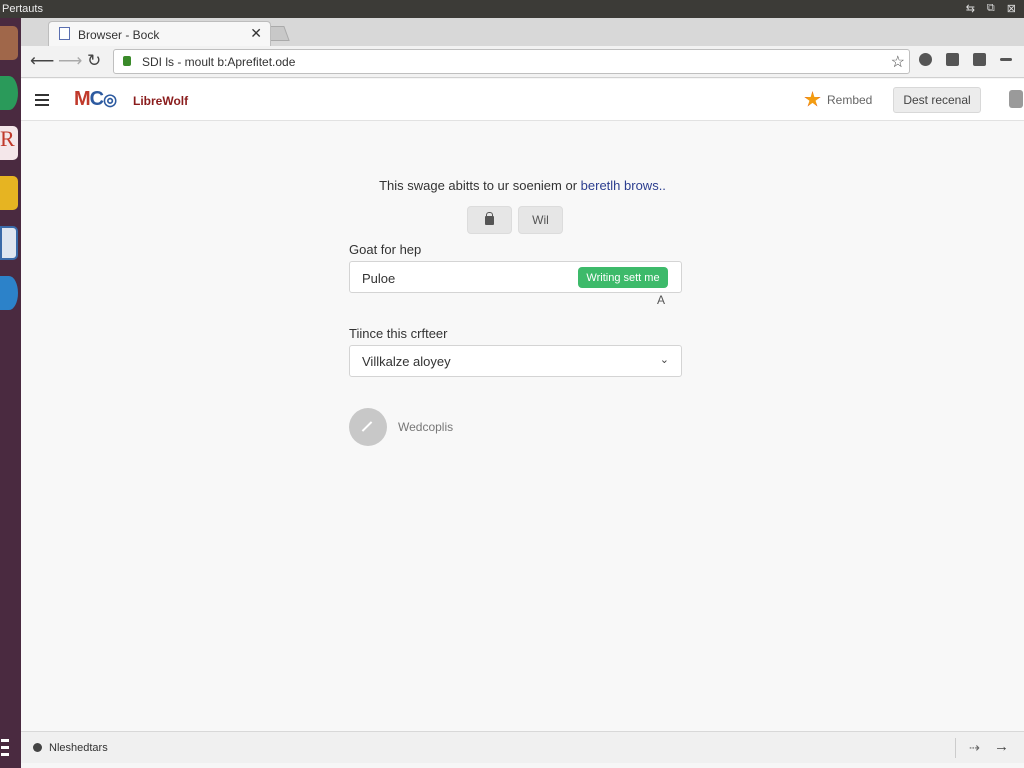 Image resolution: width=1024 pixels, height=768 pixels. Describe the element at coordinates (161, 101) in the screenshot. I see `site-name: LibreWolf` at that location.